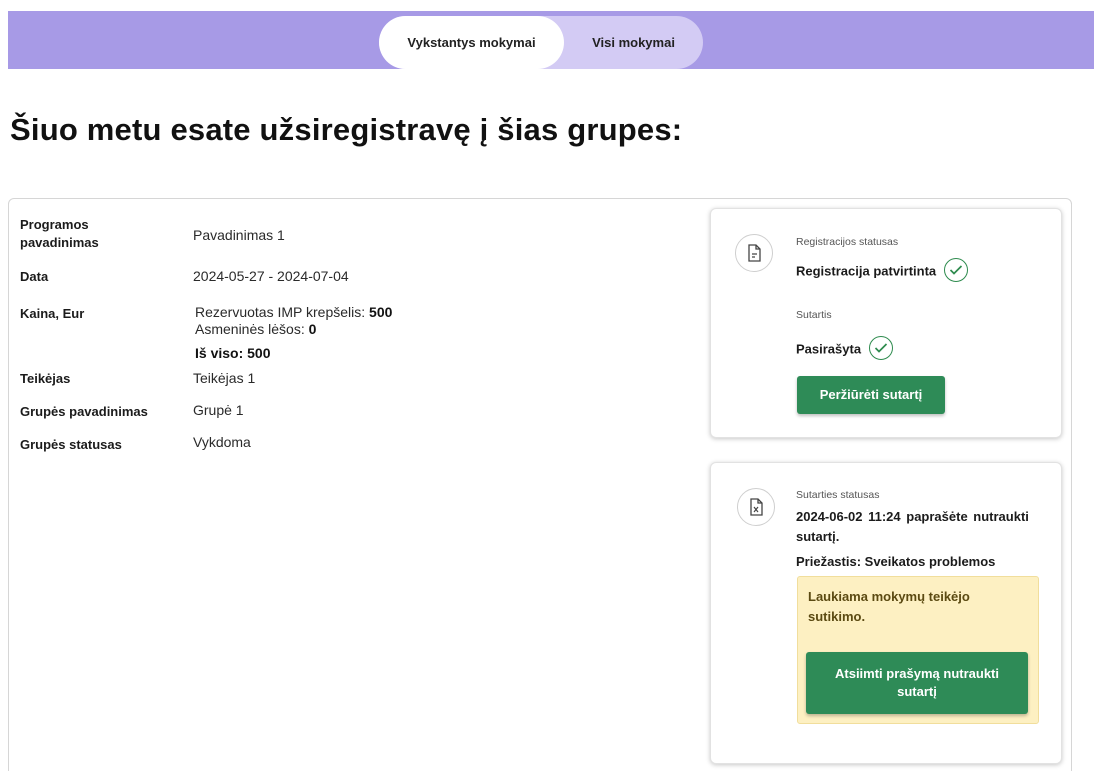 The image size is (1094, 771). Describe the element at coordinates (756, 507) in the screenshot. I see `file-x-icon` at that location.